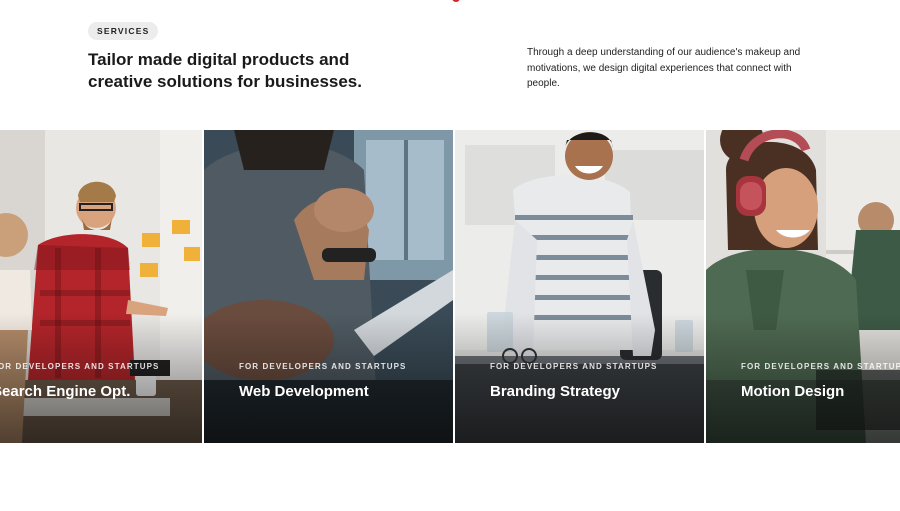 The width and height of the screenshot is (900, 511). What do you see at coordinates (123, 31) in the screenshot?
I see `section-badge: SERVICES` at bounding box center [123, 31].